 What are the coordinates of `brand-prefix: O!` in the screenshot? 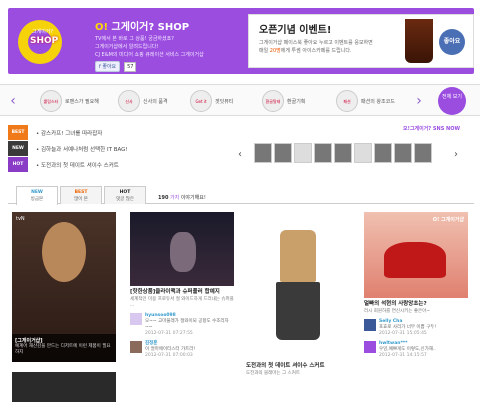 It's located at (102, 27).